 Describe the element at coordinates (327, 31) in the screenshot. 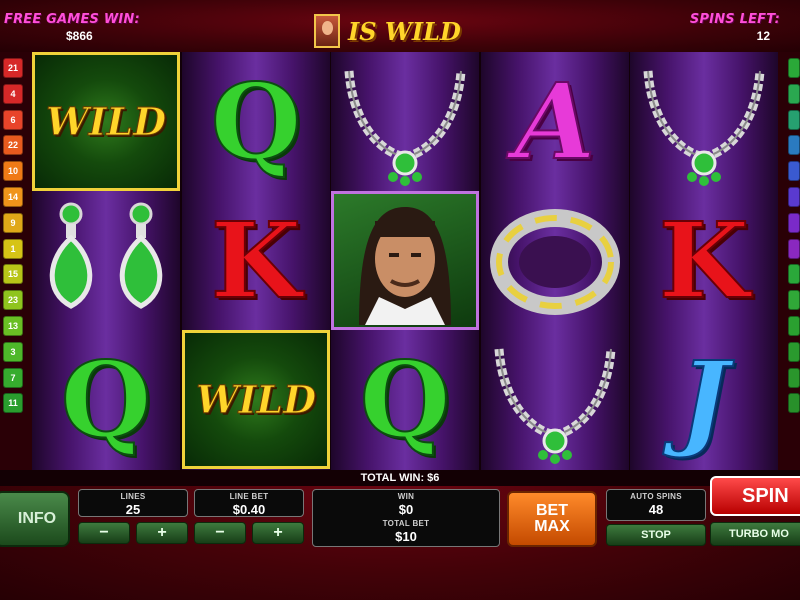

I see `wild-portrait-icon` at that location.